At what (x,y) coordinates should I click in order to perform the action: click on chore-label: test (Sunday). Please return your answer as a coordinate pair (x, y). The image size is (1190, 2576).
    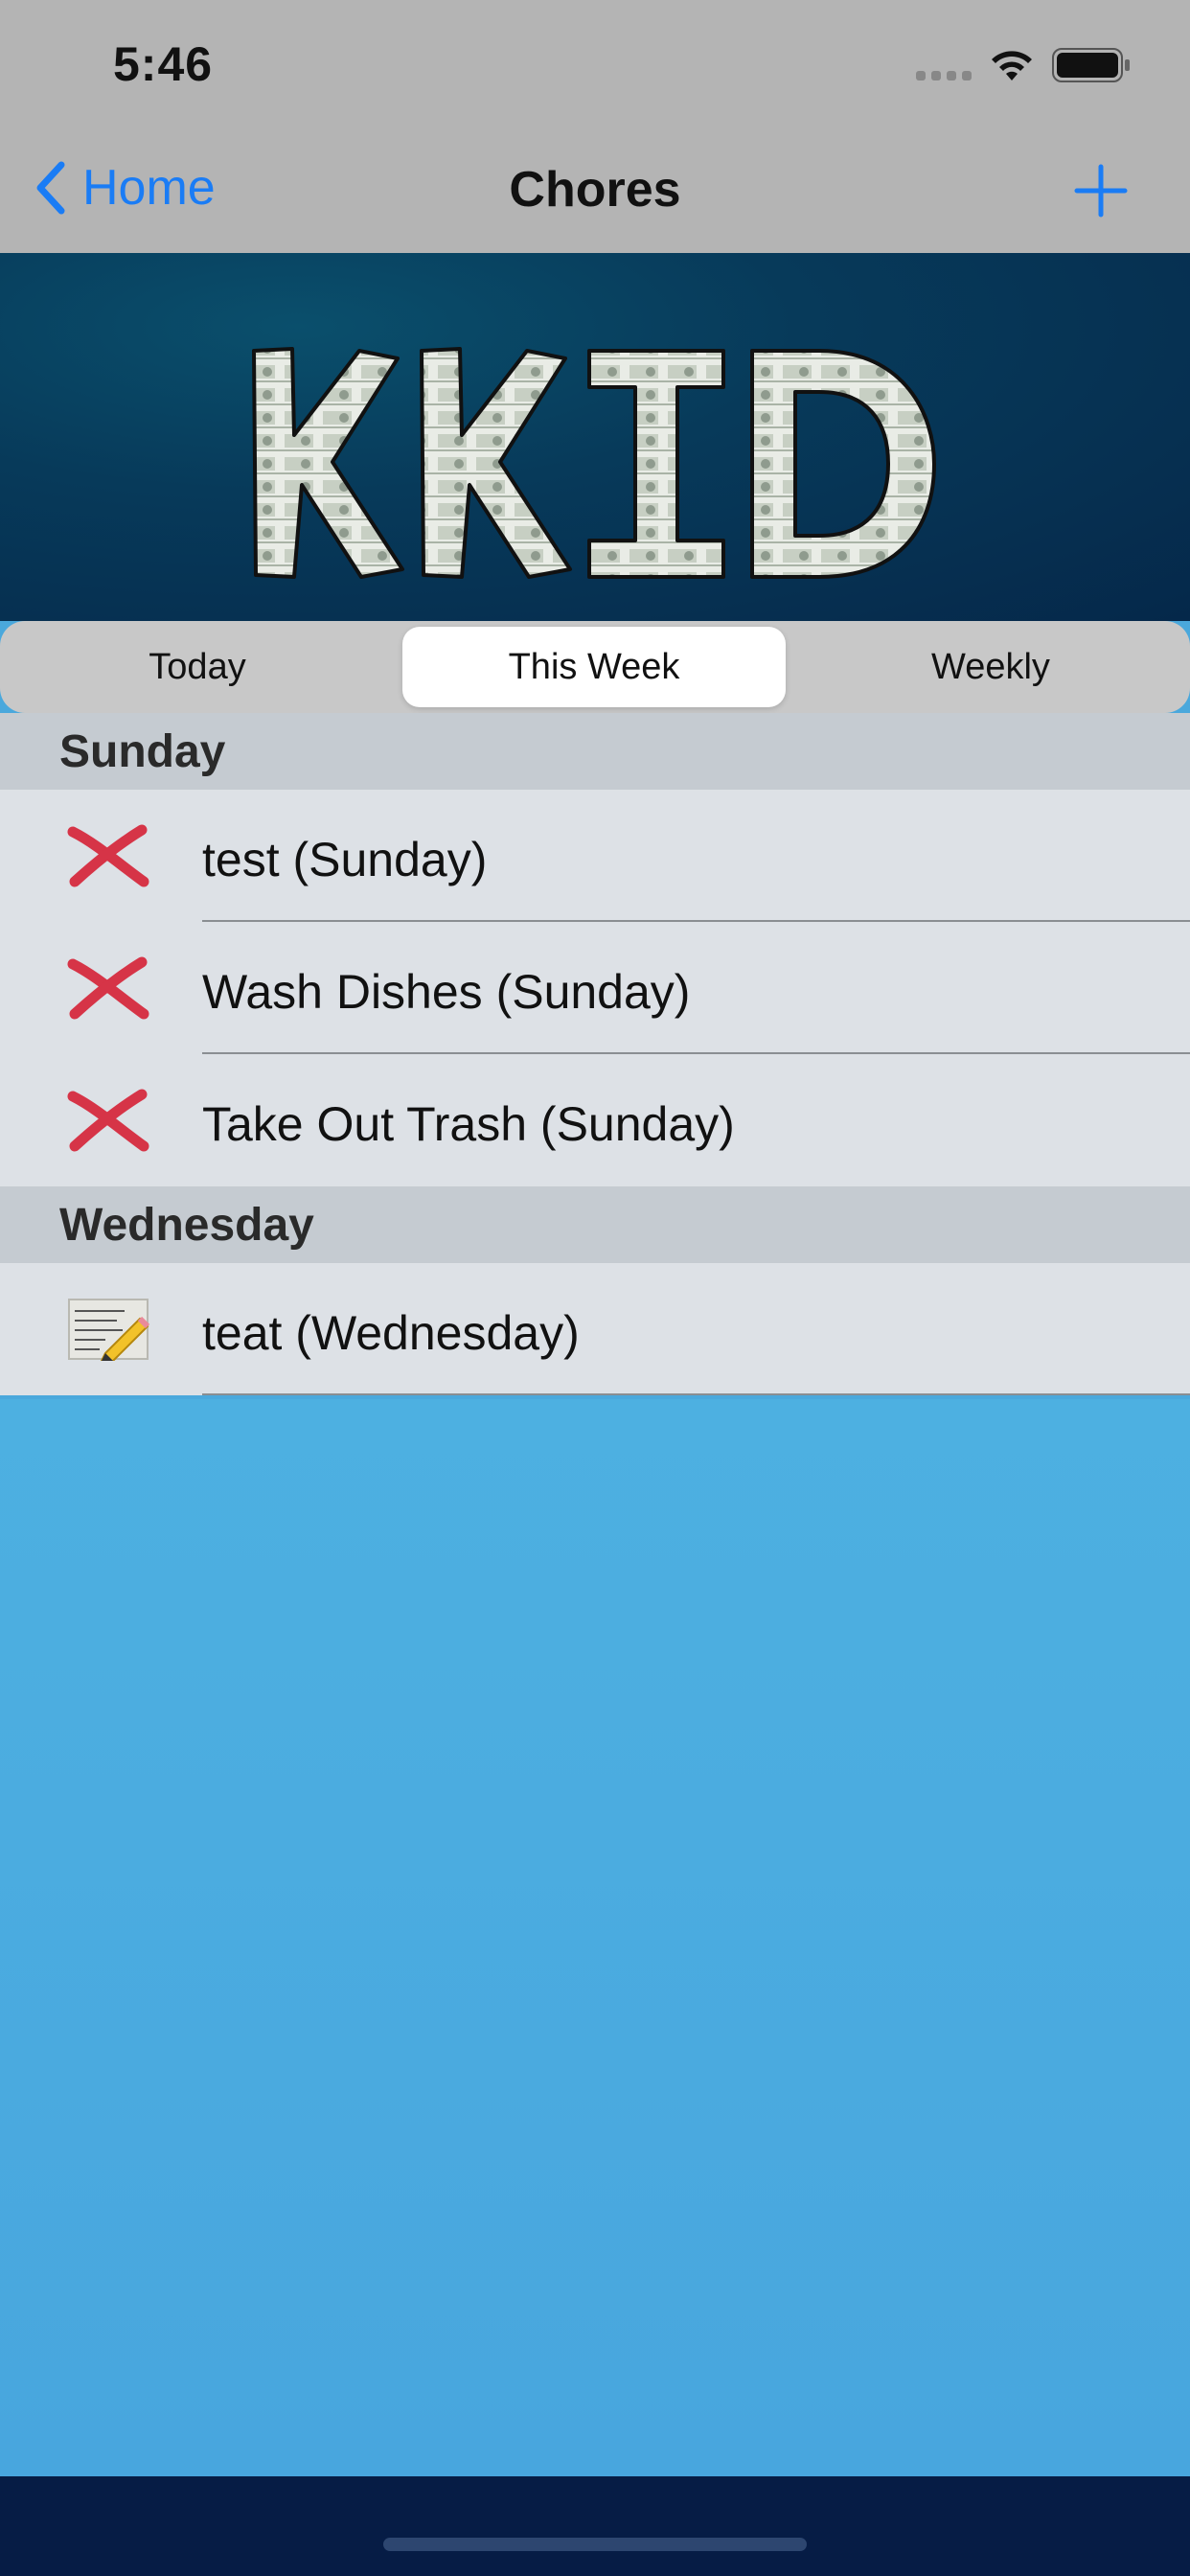
    Looking at the image, I should click on (345, 859).